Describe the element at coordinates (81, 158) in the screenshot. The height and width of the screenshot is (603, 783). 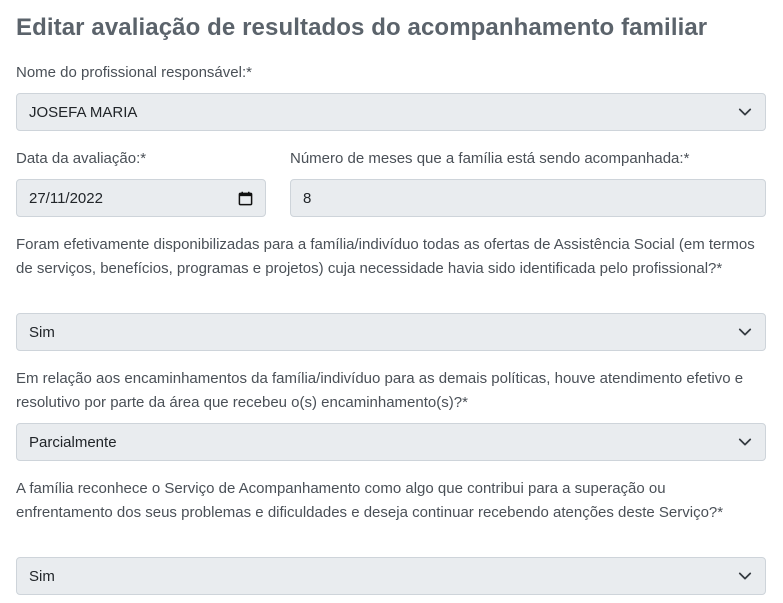
I see `evaluation-date-label: Data da avaliação:*` at that location.